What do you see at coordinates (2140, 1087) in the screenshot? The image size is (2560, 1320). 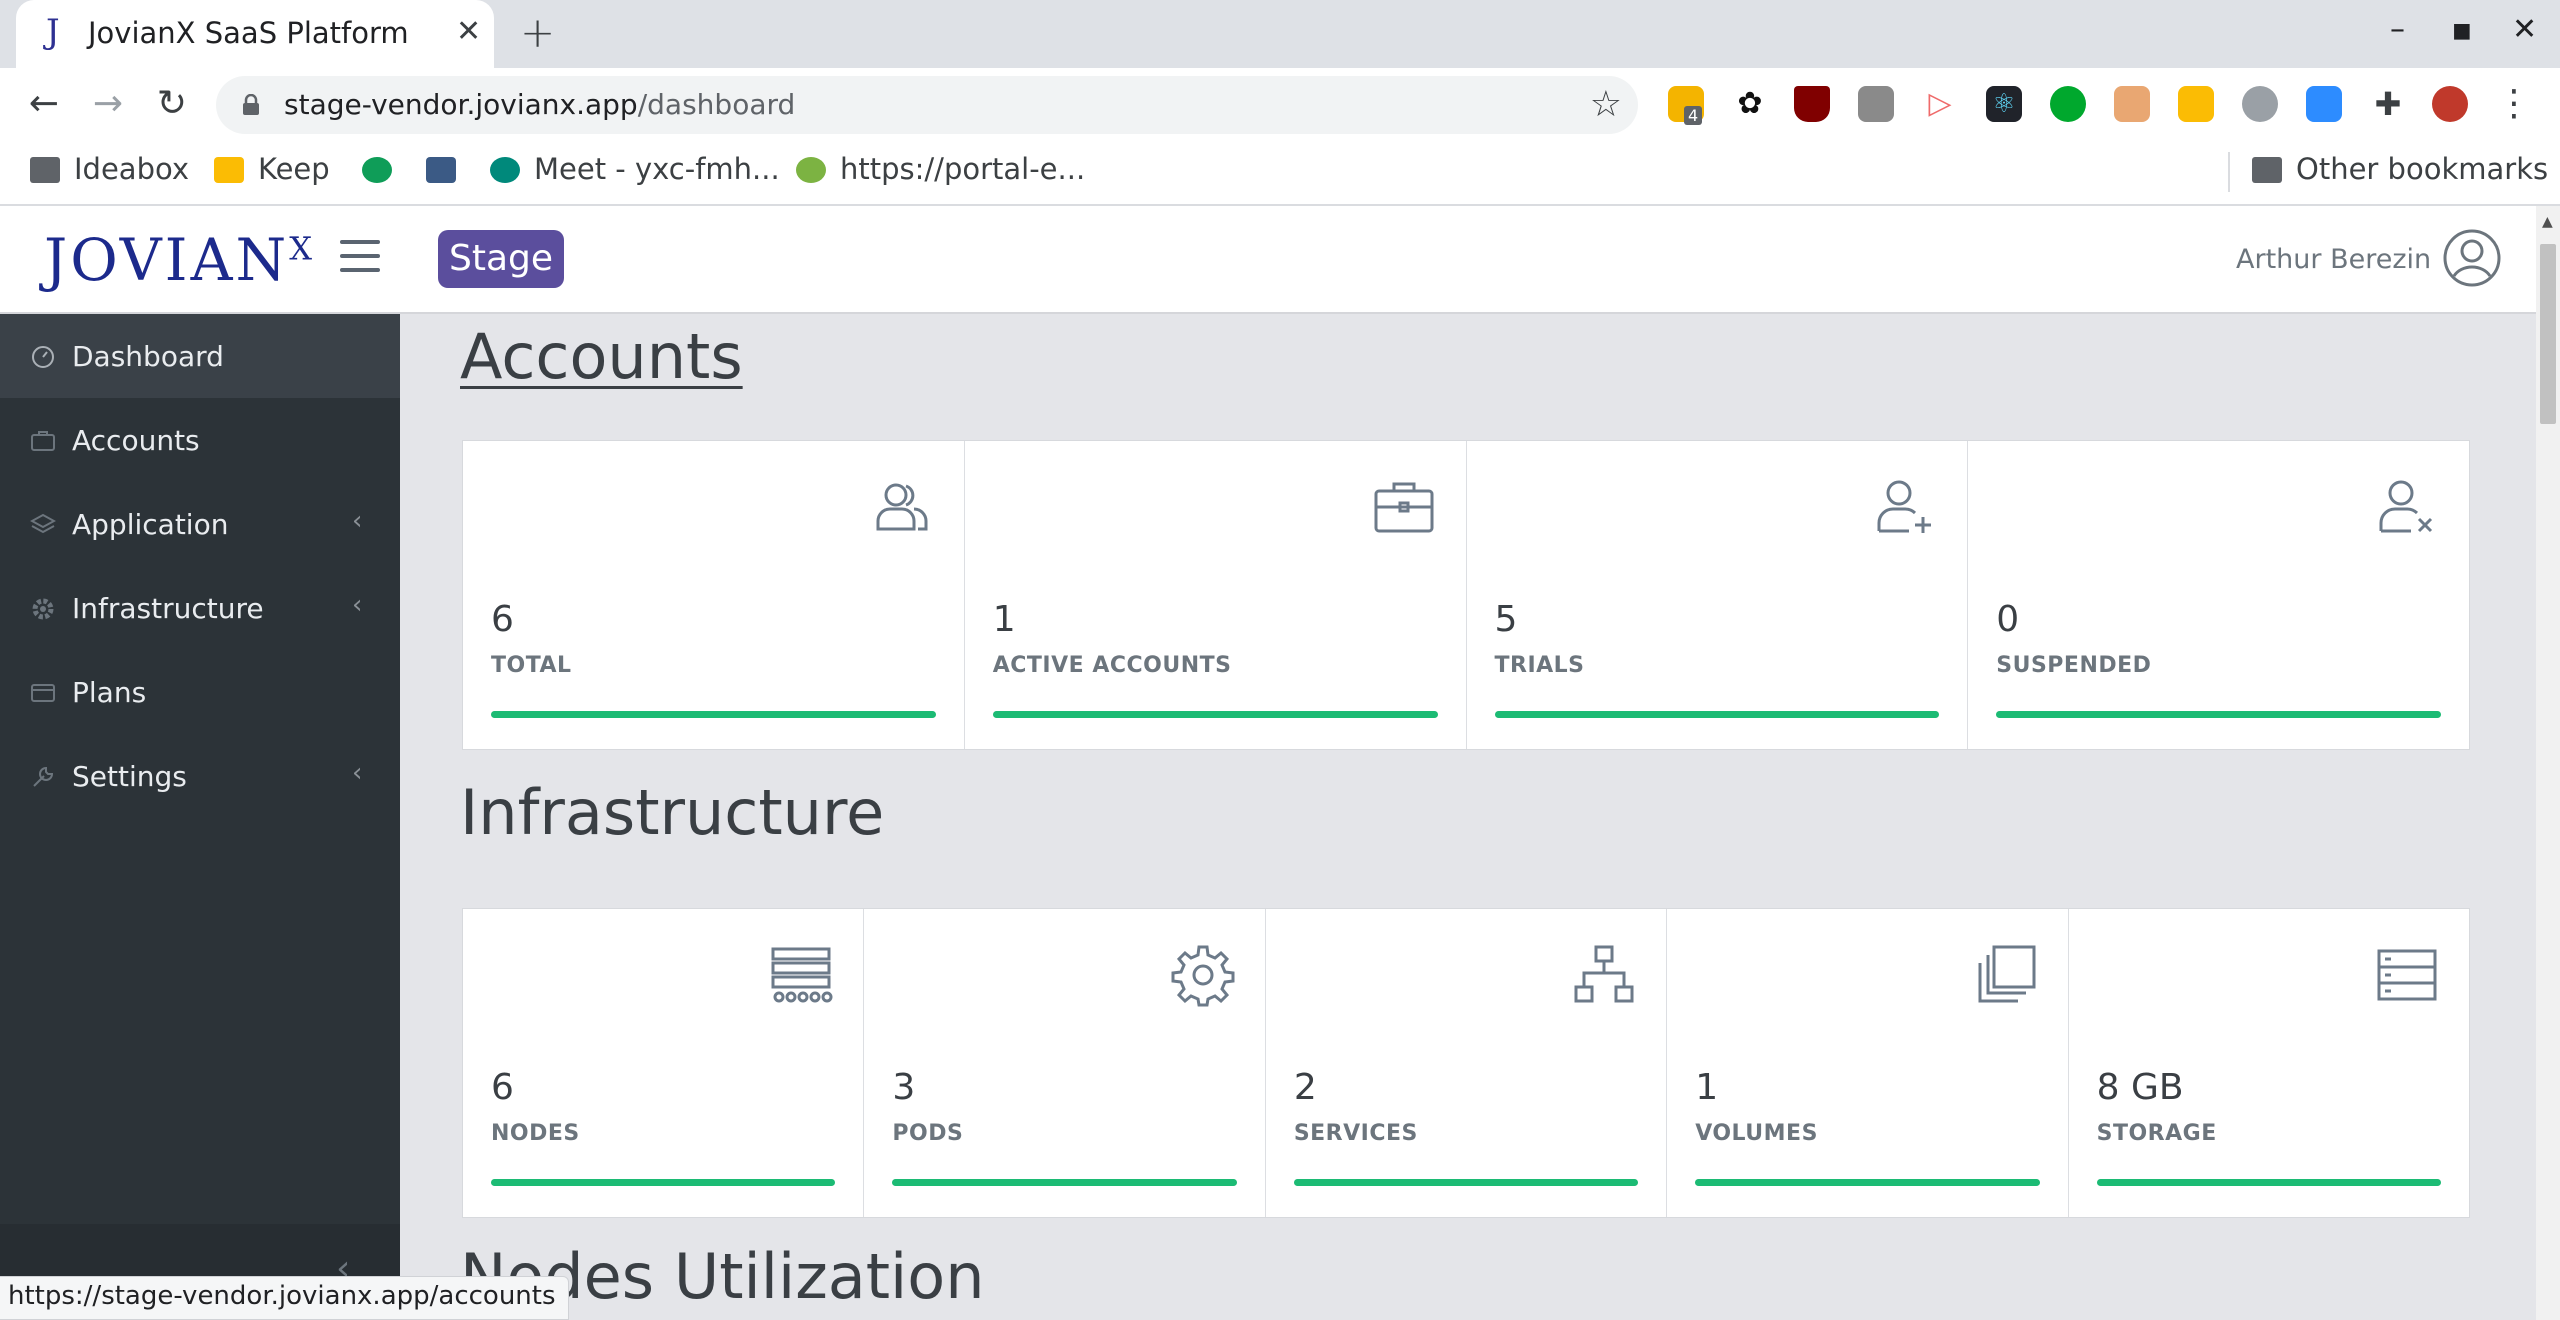 I see `card-value: 8 GB` at bounding box center [2140, 1087].